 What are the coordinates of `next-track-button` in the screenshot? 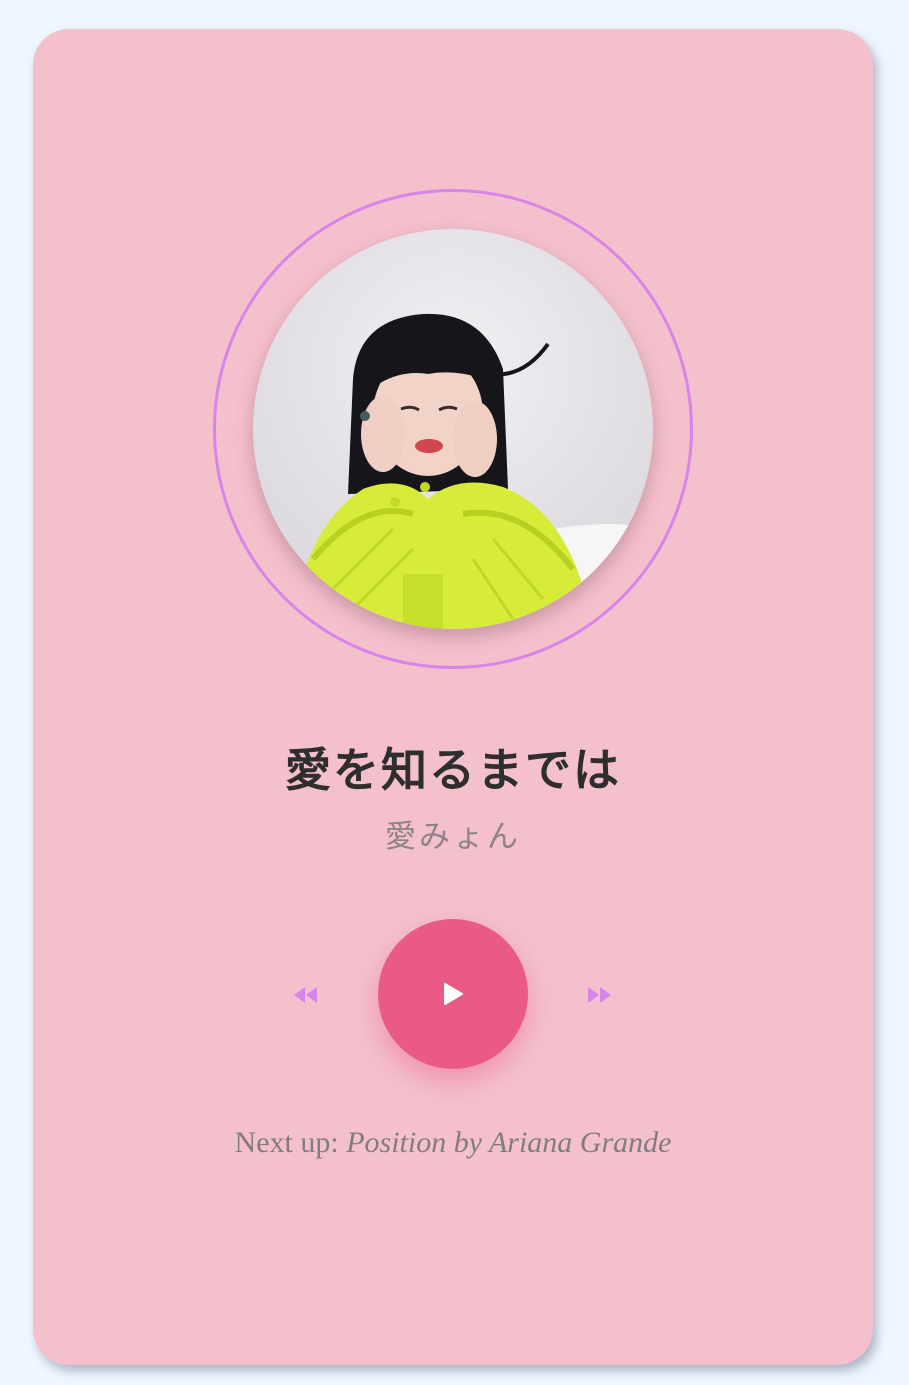 It's located at (599, 995).